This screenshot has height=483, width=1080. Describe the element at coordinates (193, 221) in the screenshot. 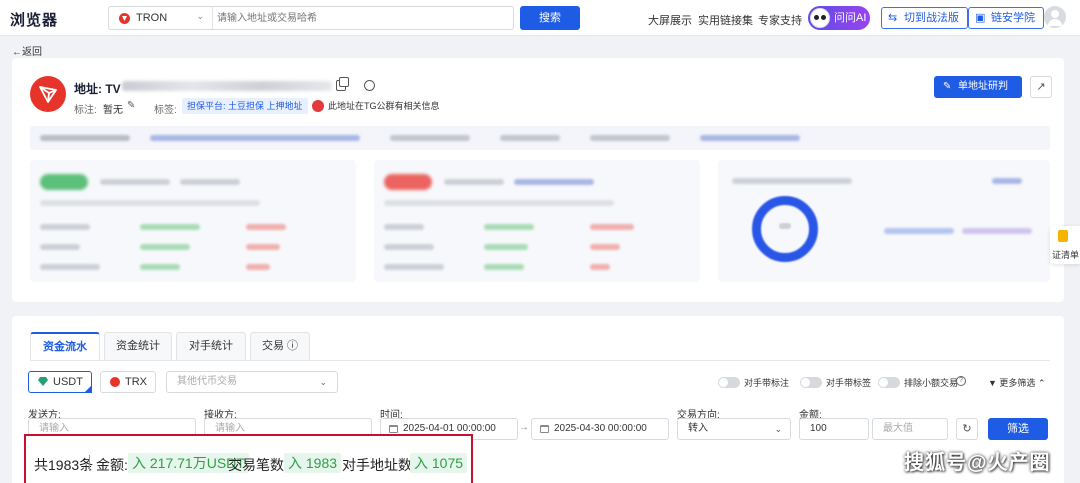

I see `redacted-inflow-panel` at that location.